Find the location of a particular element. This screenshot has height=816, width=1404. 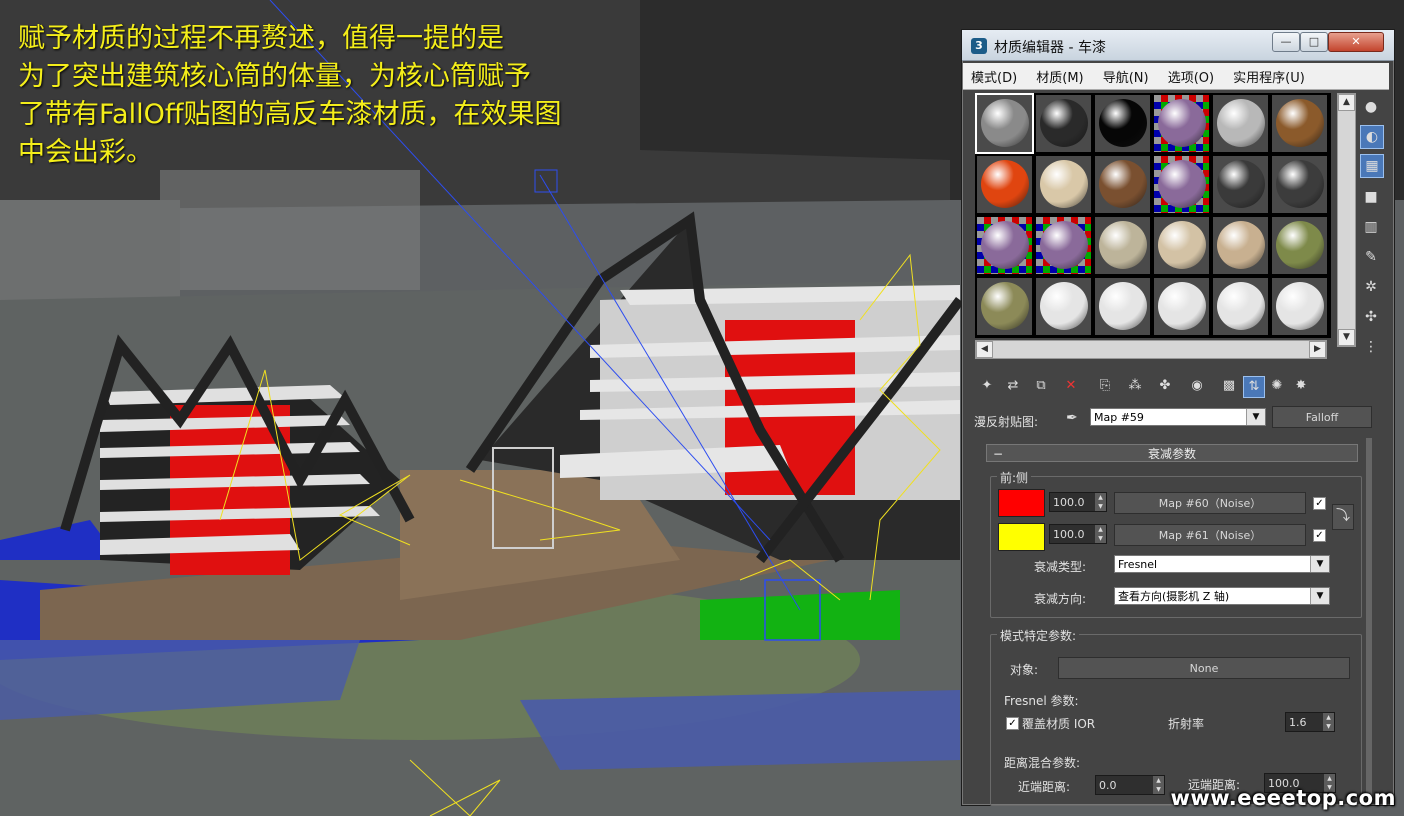

front-map-button: Map #60（Noise） is located at coordinates (1210, 503).